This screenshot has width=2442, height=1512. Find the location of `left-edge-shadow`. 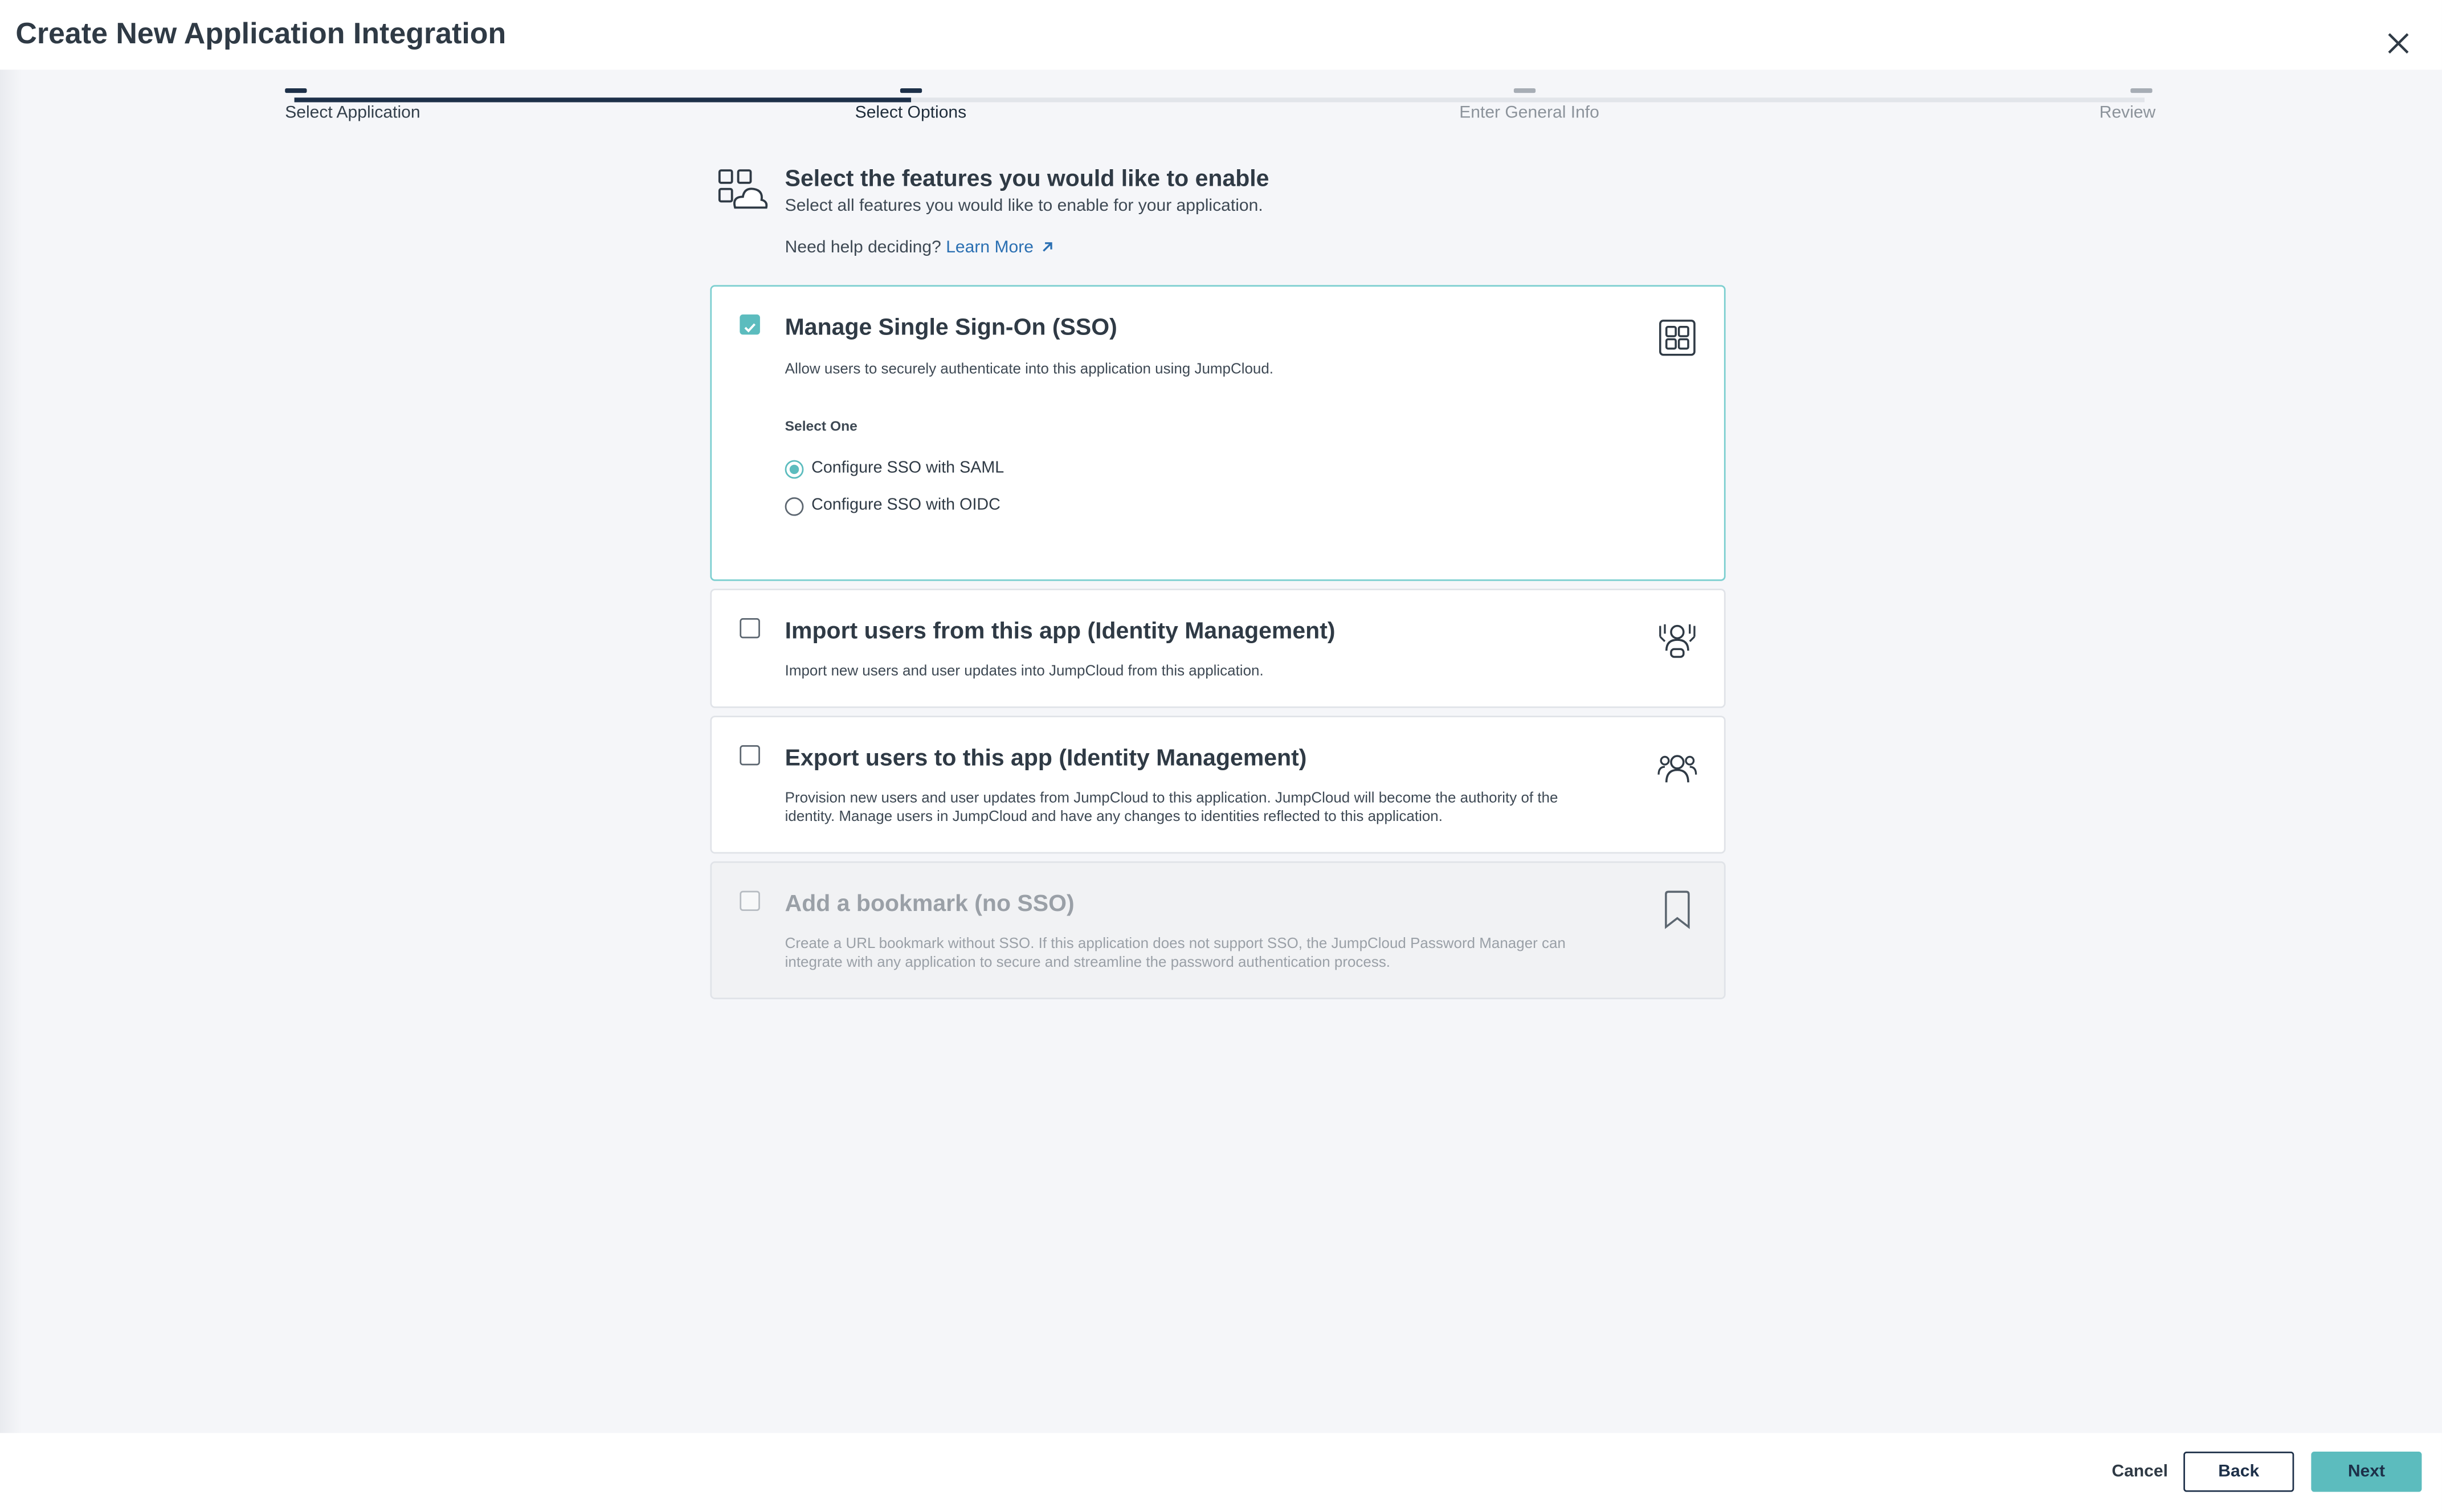

left-edge-shadow is located at coordinates (11, 752).